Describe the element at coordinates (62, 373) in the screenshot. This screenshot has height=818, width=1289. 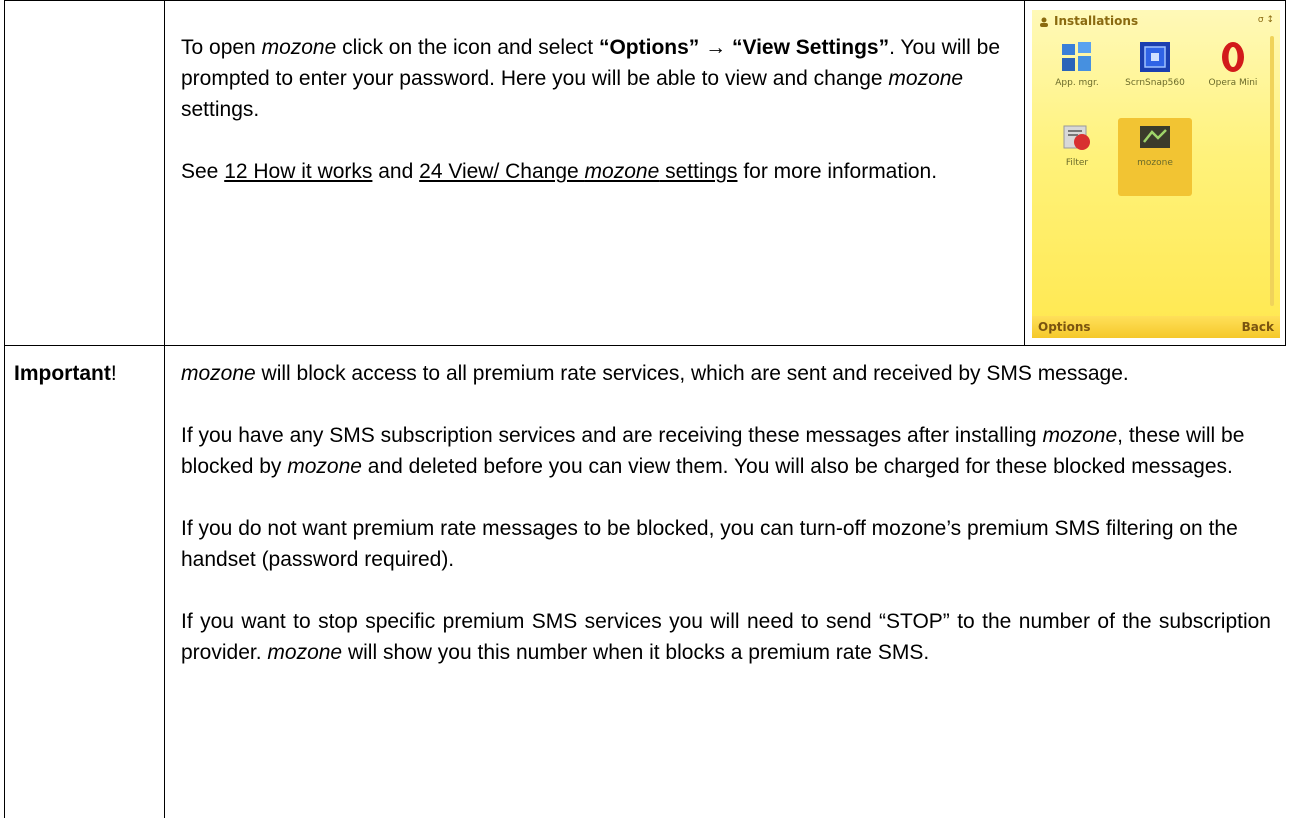
I see `important-heading: Important` at that location.